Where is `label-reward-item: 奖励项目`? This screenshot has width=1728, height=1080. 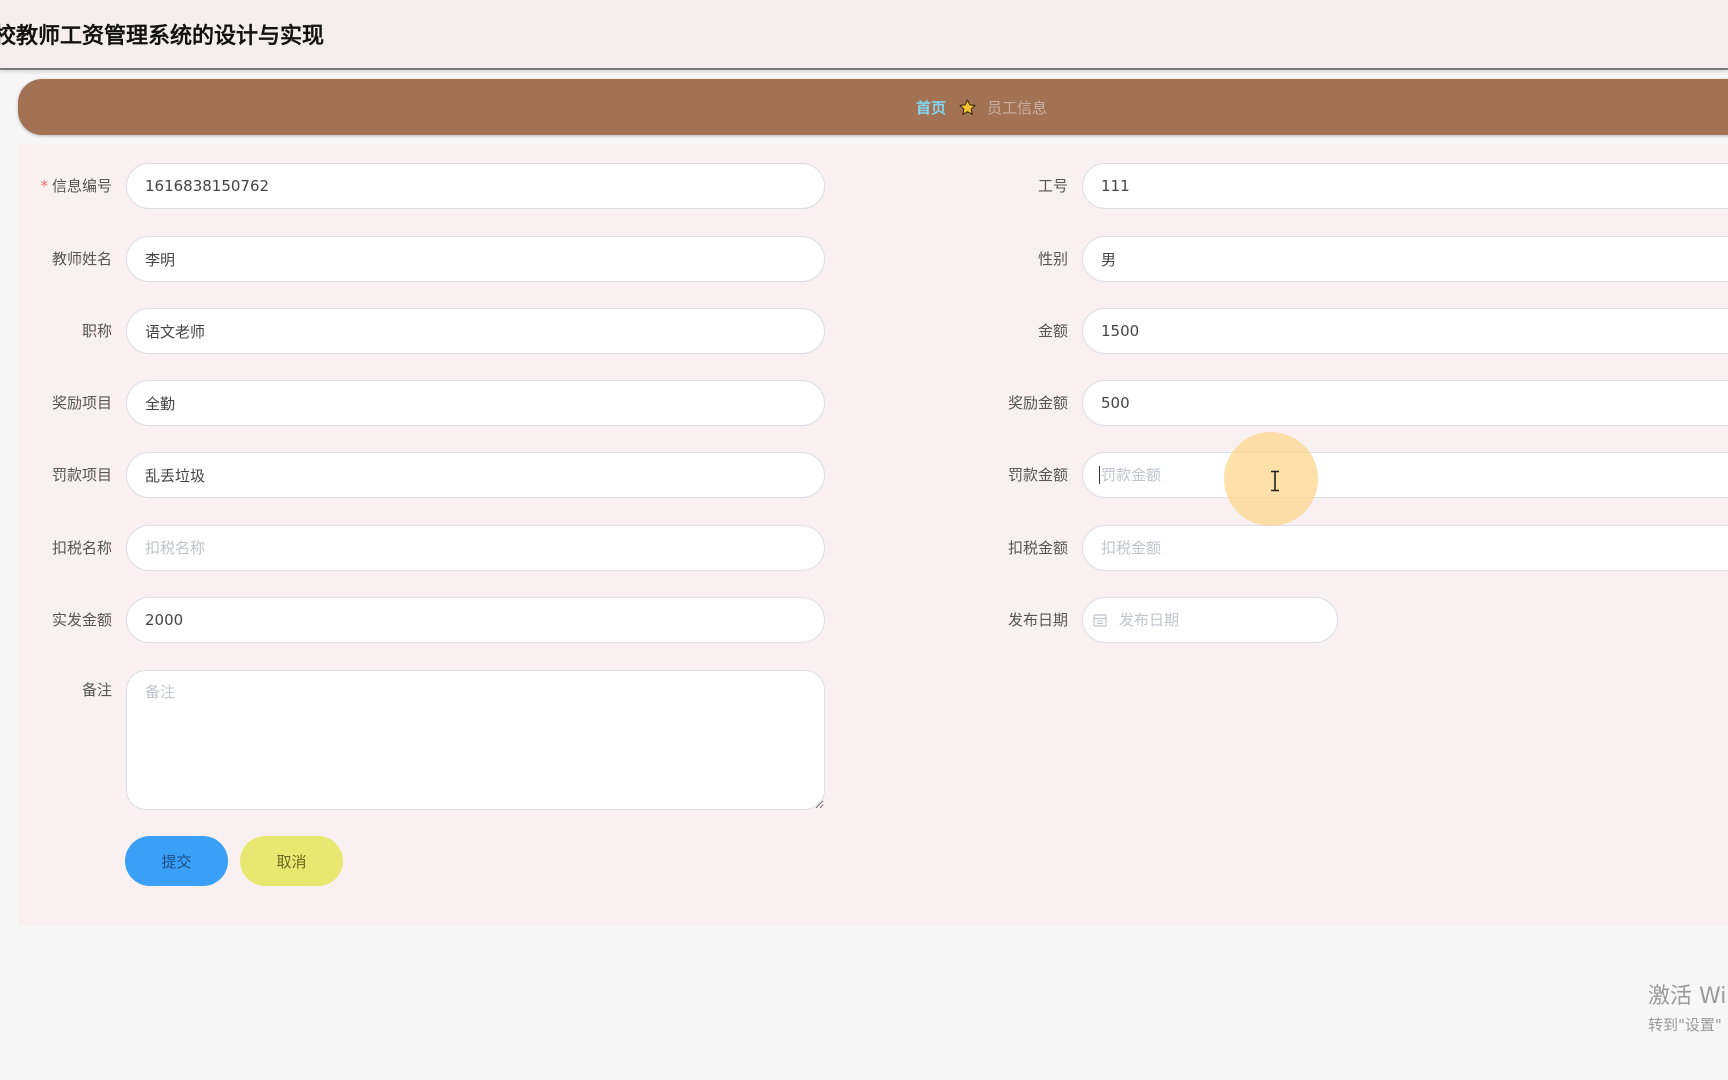 label-reward-item: 奖励项目 is located at coordinates (81, 403).